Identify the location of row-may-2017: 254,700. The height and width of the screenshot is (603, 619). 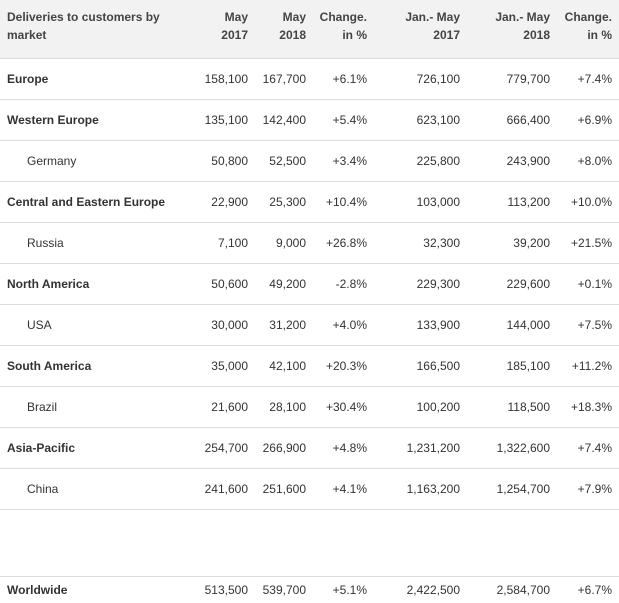
(226, 448).